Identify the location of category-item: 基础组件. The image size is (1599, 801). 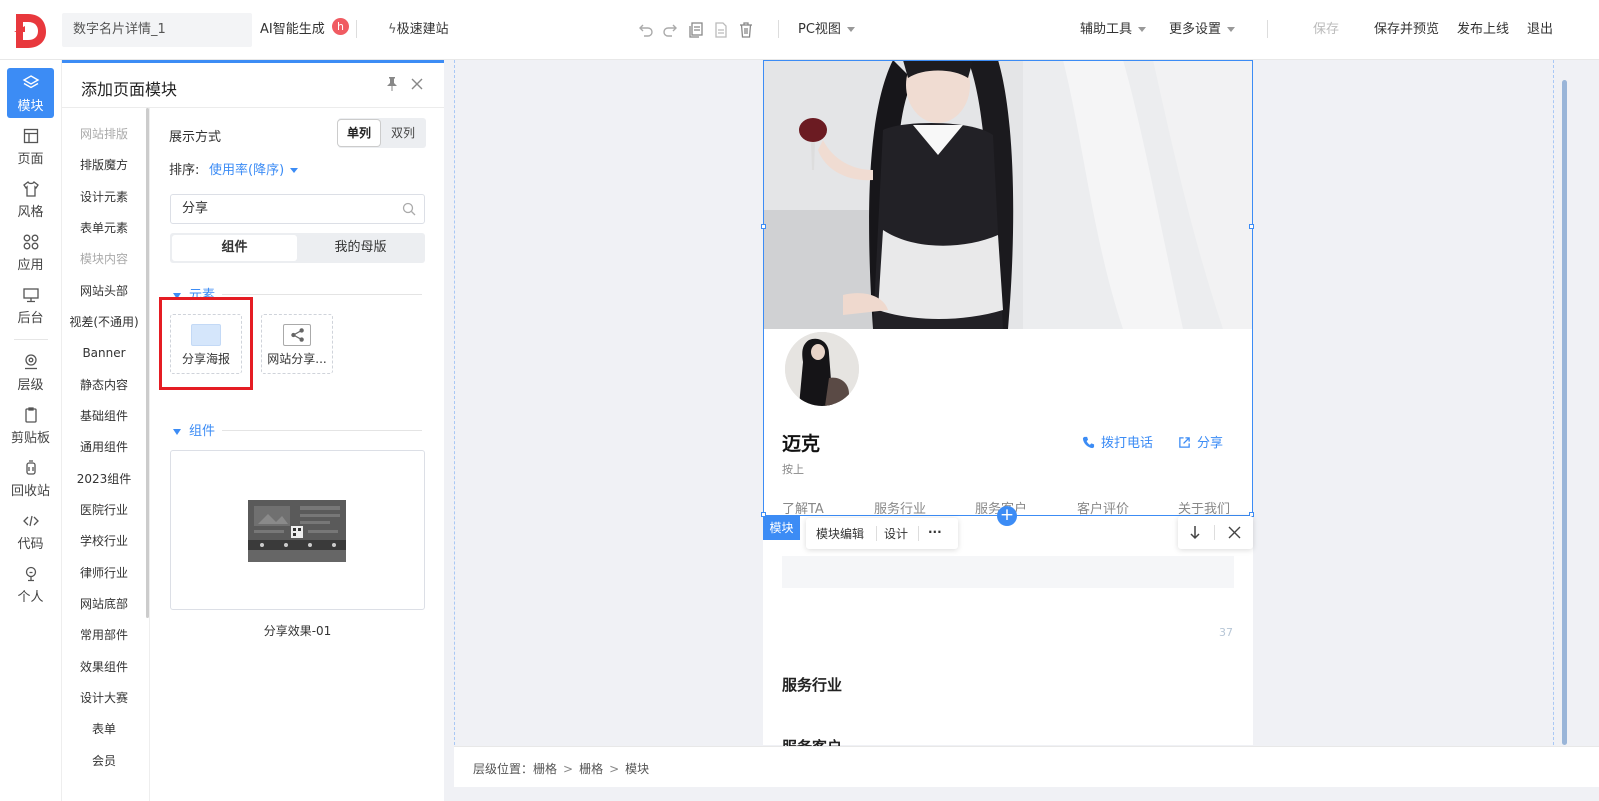
(104, 416).